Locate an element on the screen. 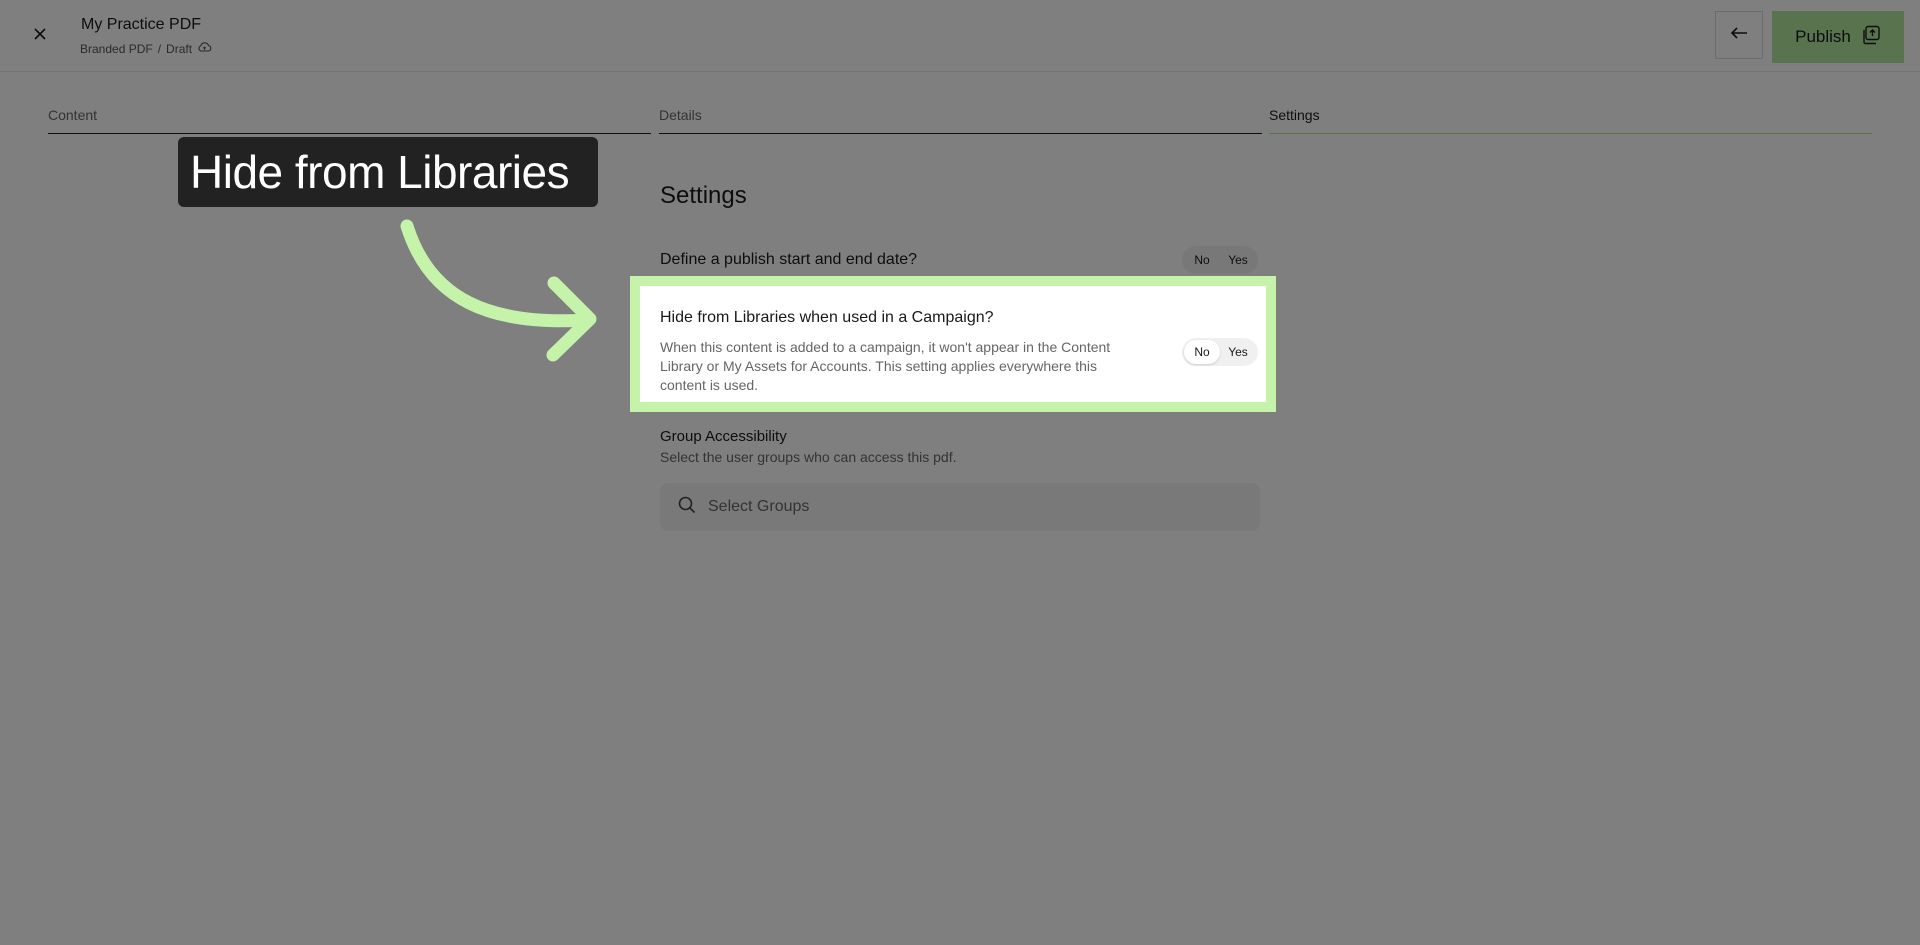 The image size is (1920, 945). tab-settings: Settings is located at coordinates (1570, 116).